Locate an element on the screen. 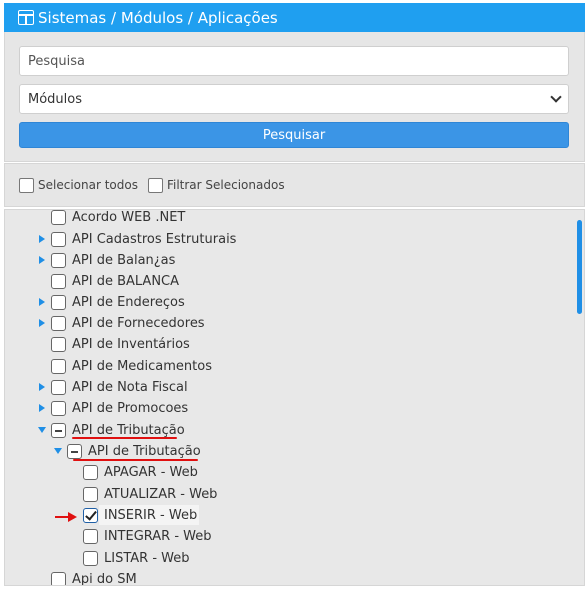 The width and height of the screenshot is (588, 591). tree-label: API de Endereços is located at coordinates (128, 302).